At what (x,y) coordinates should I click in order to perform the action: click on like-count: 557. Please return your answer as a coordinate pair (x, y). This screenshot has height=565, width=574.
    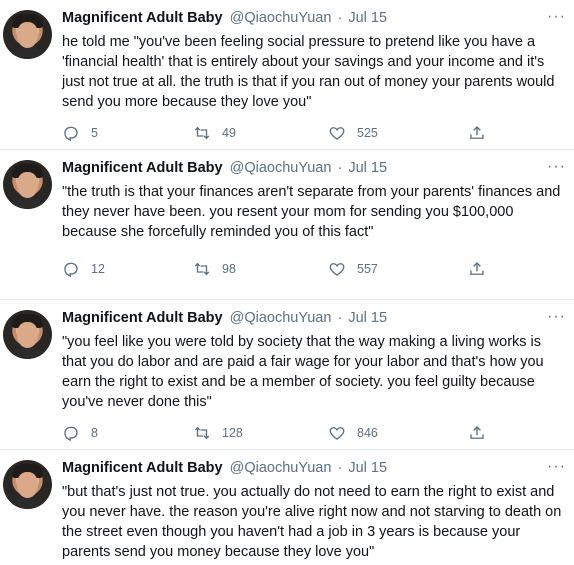
    Looking at the image, I should click on (367, 269).